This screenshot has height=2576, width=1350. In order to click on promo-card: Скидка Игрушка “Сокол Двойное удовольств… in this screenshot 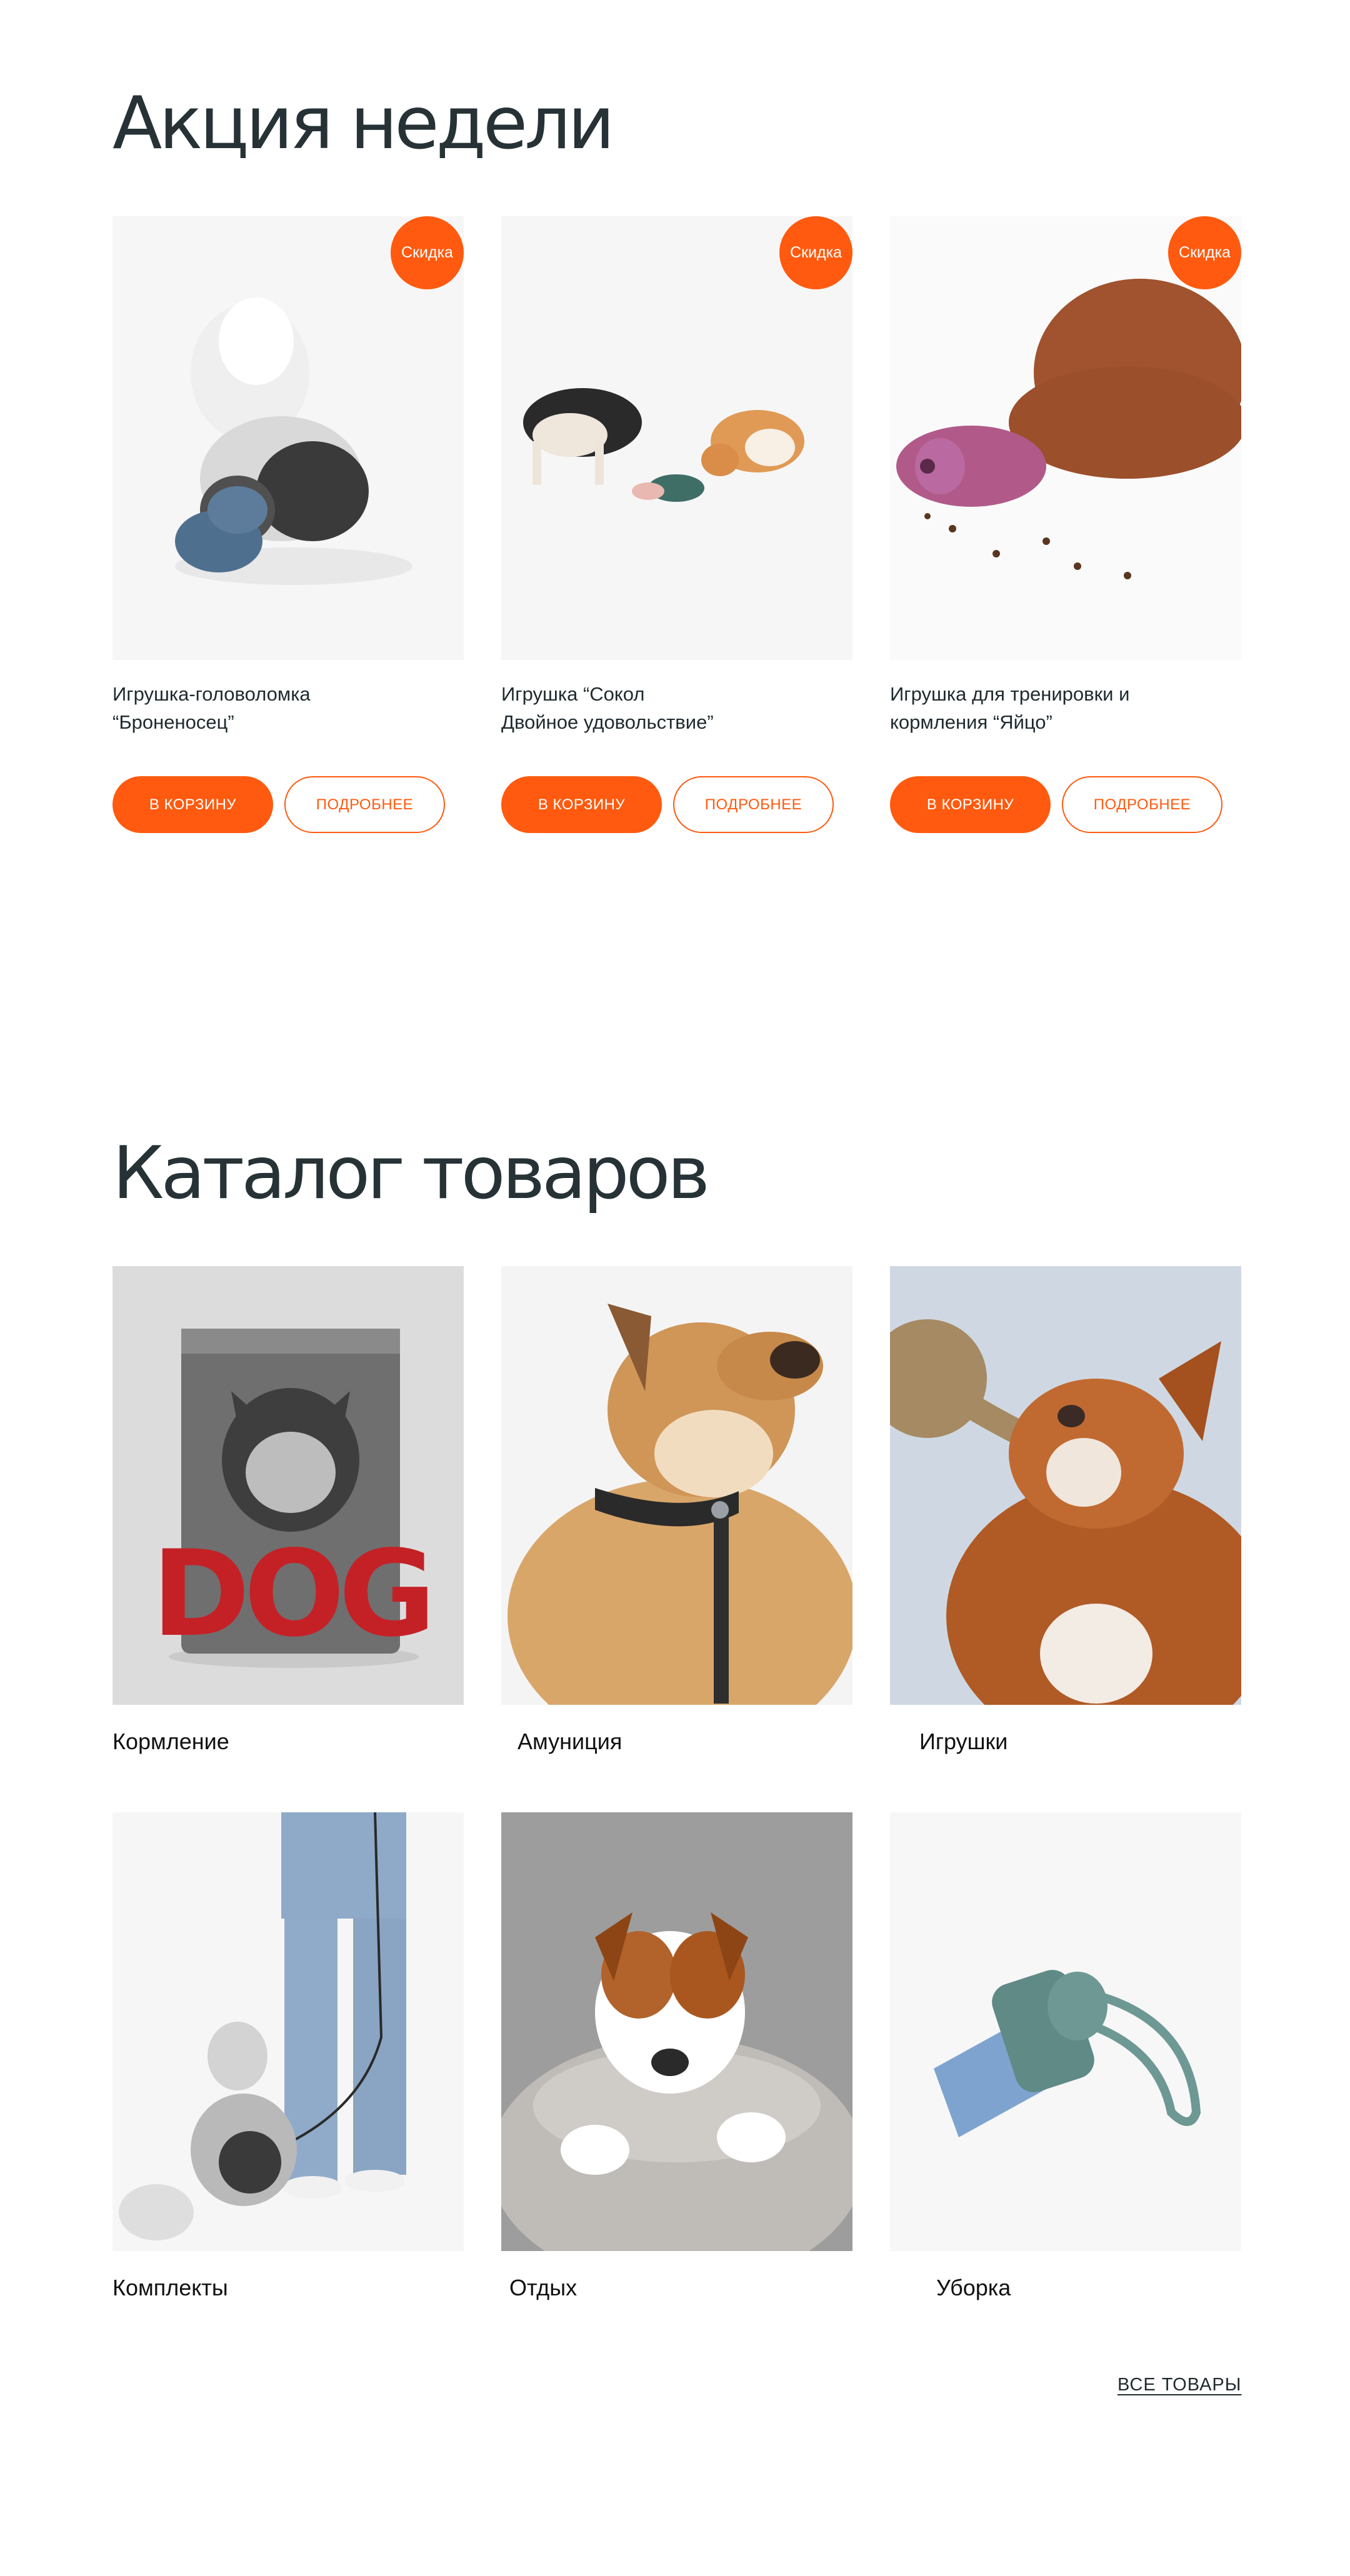, I will do `click(676, 524)`.